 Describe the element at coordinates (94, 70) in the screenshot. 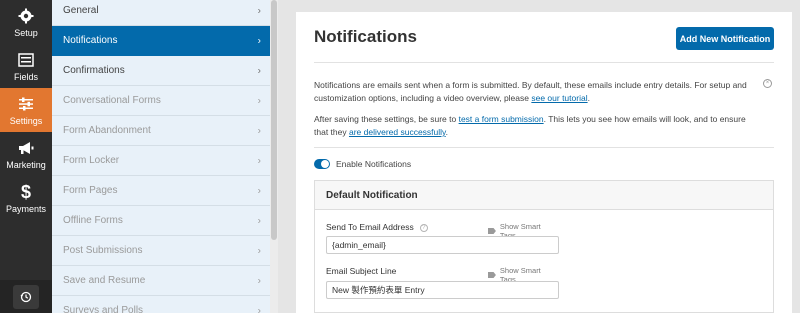

I see `submenu-label: Confirmations` at that location.